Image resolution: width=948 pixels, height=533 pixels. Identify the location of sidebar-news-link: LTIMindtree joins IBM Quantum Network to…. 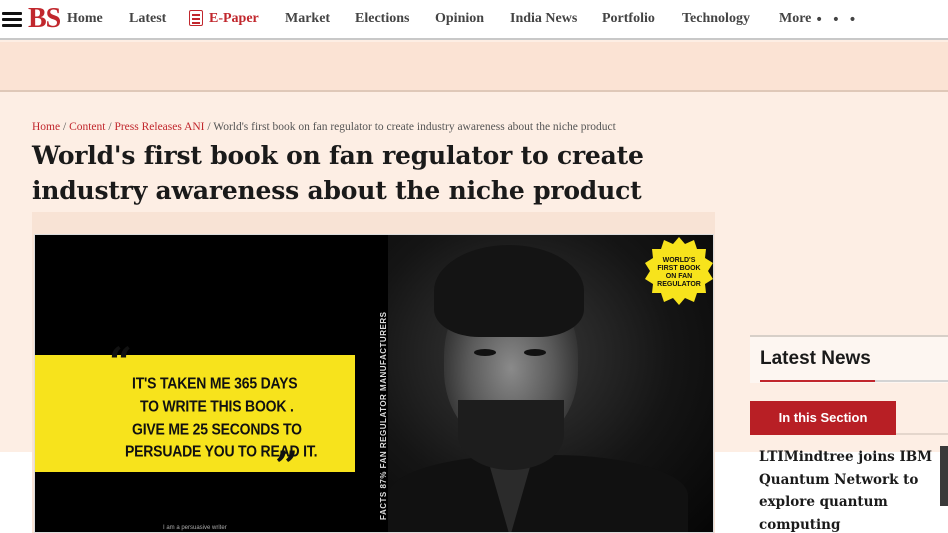
(847, 489).